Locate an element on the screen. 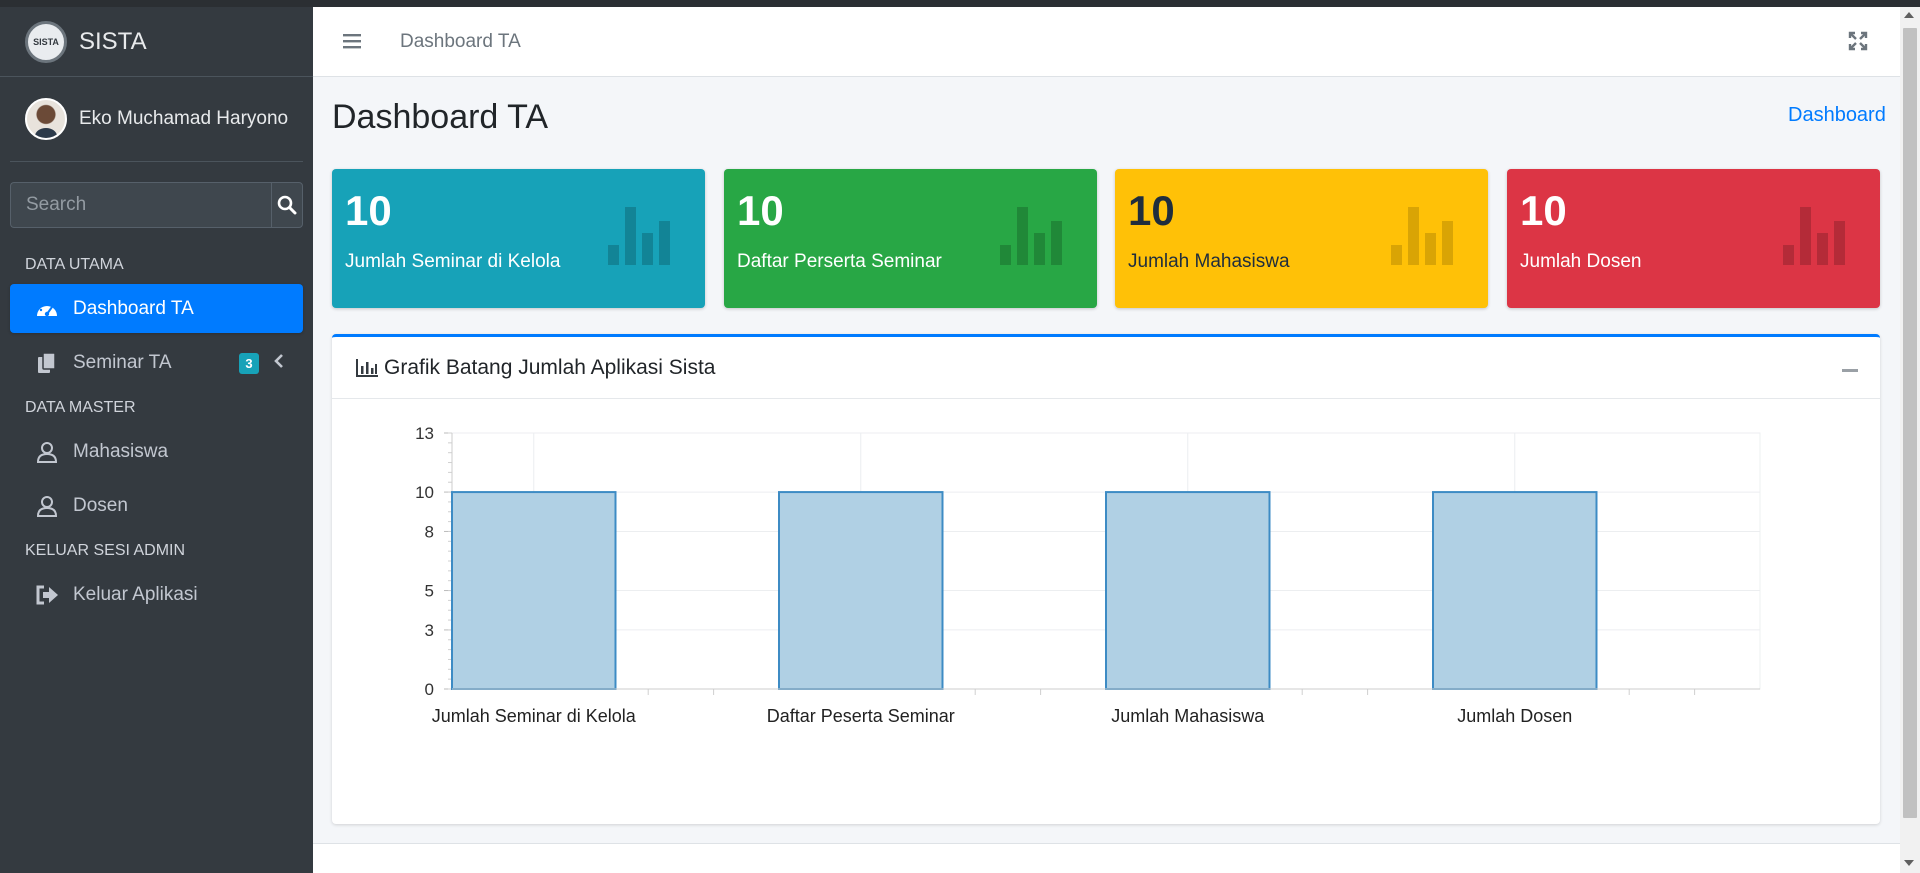 This screenshot has height=873, width=1920. sidebar-item-seminar-ta: Seminar TA 3 is located at coordinates (156, 362).